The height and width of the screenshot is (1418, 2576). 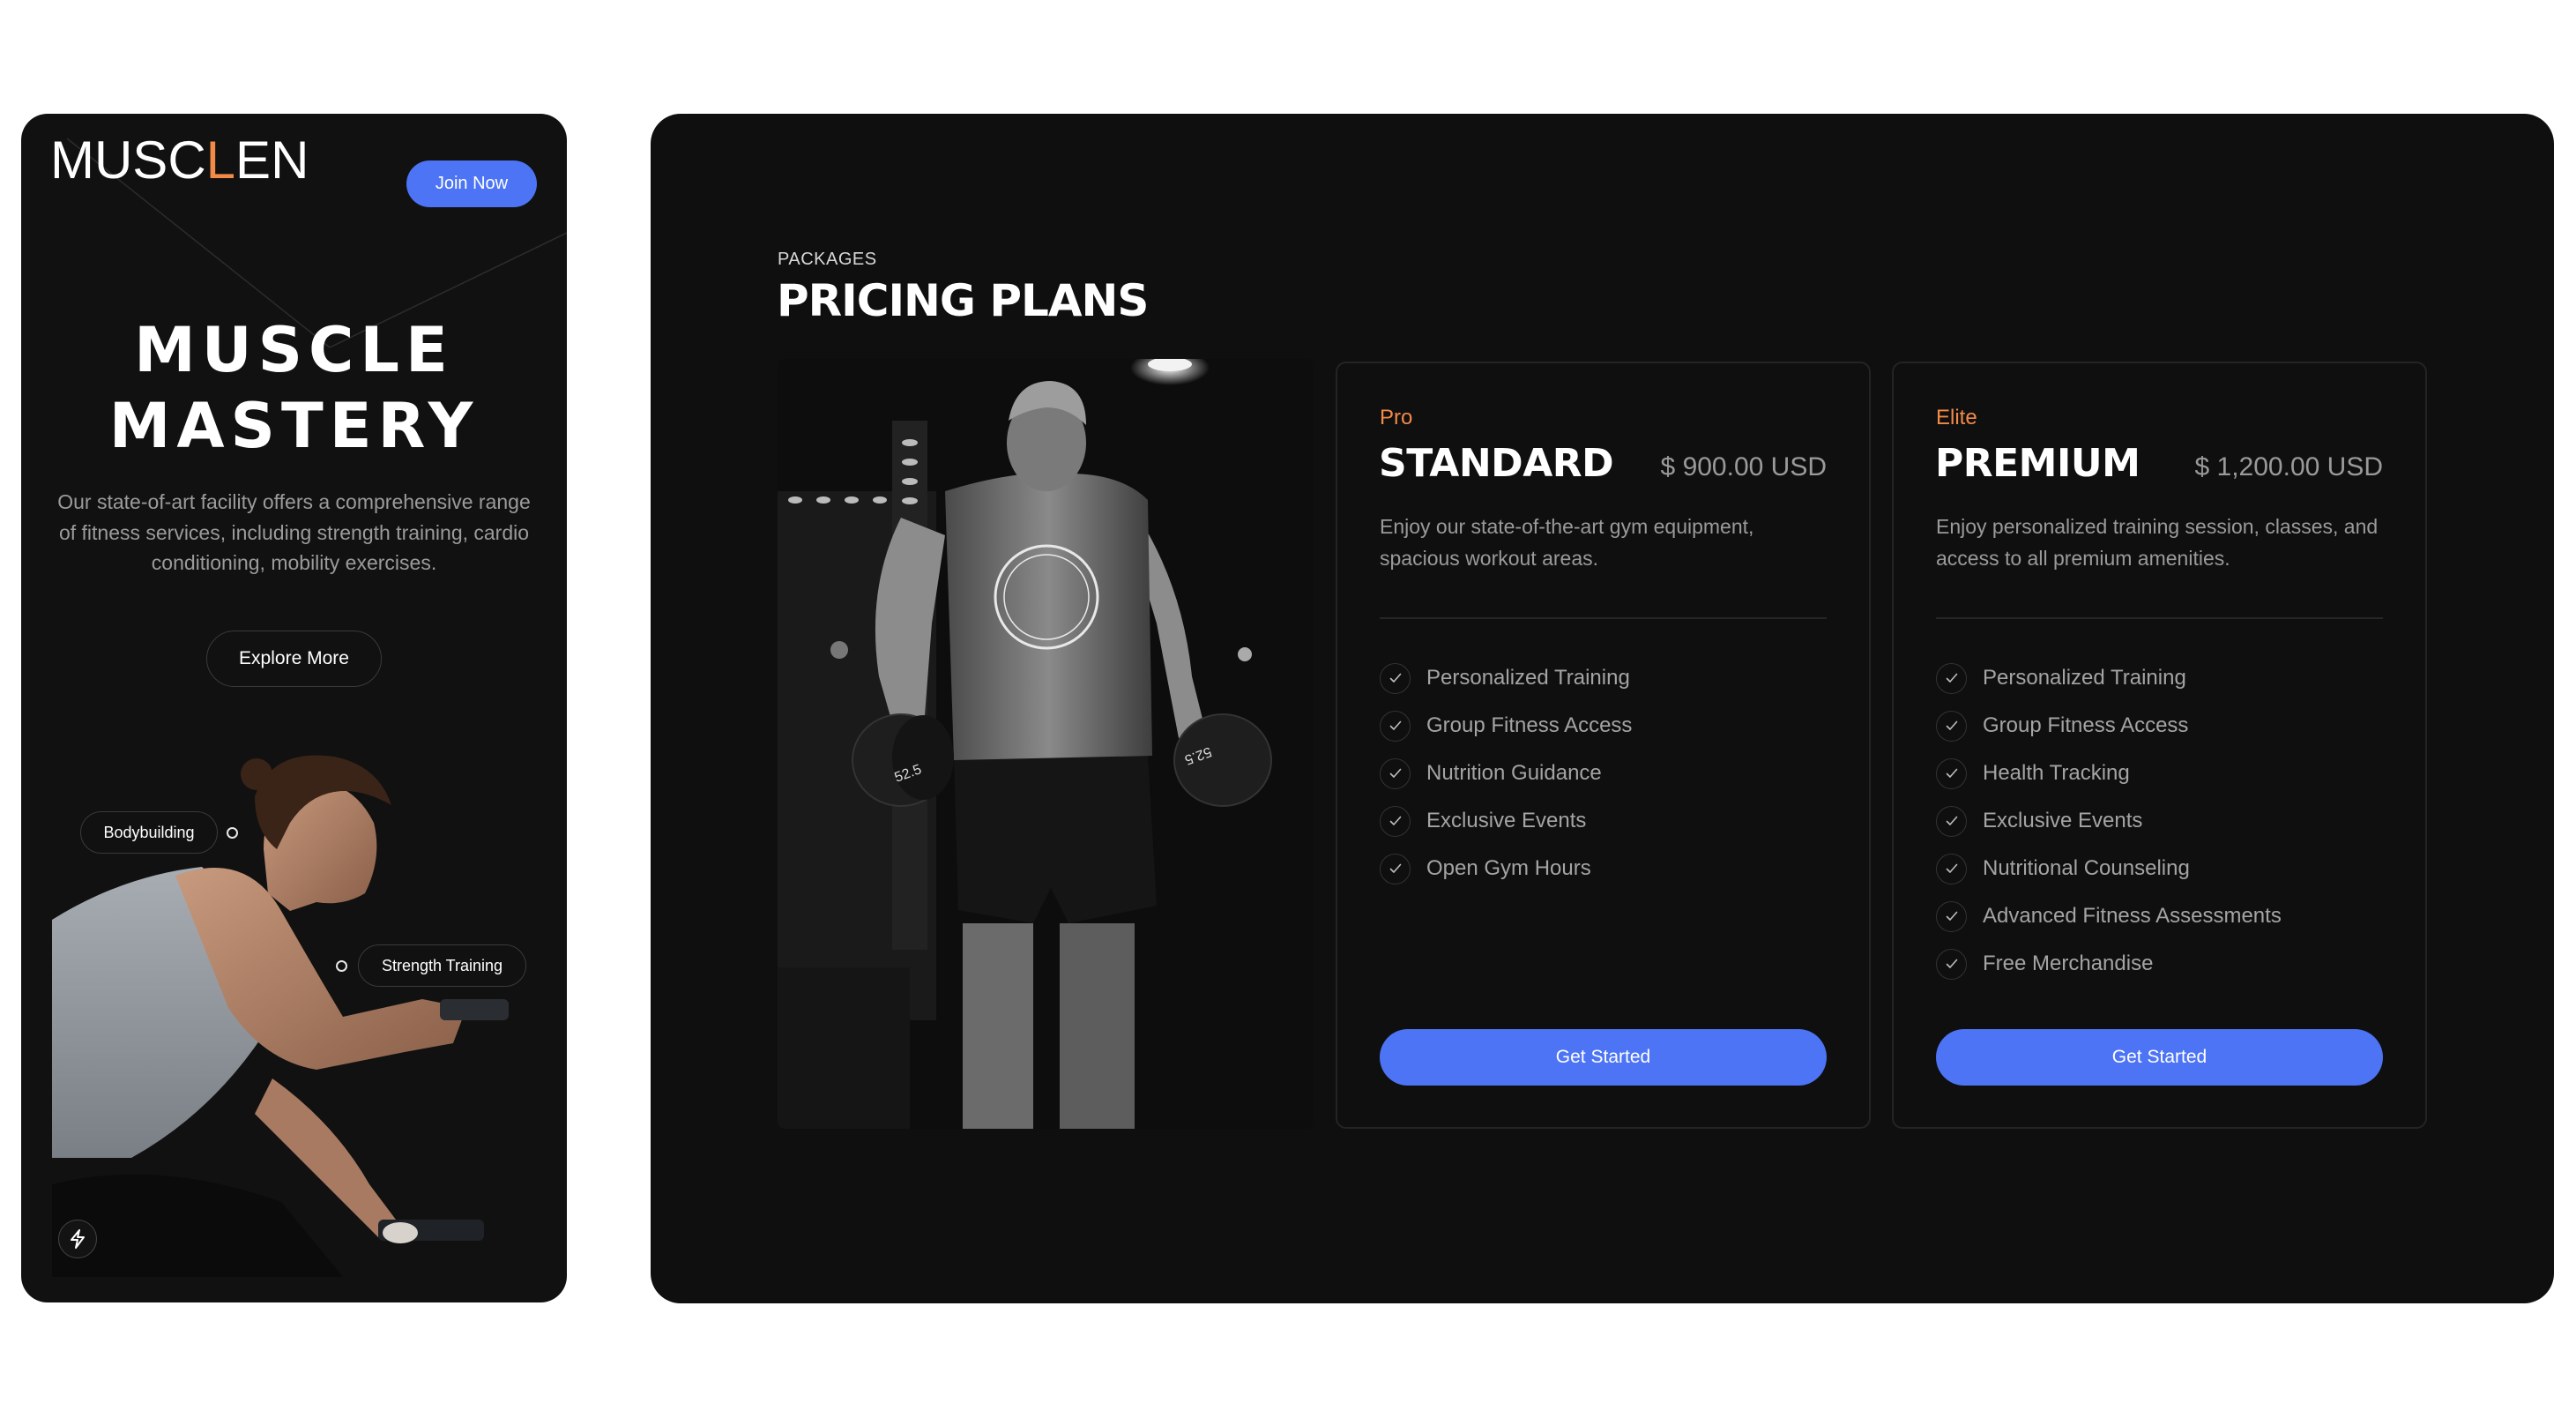 I want to click on logo-text-prefix: MUSC, so click(x=128, y=160).